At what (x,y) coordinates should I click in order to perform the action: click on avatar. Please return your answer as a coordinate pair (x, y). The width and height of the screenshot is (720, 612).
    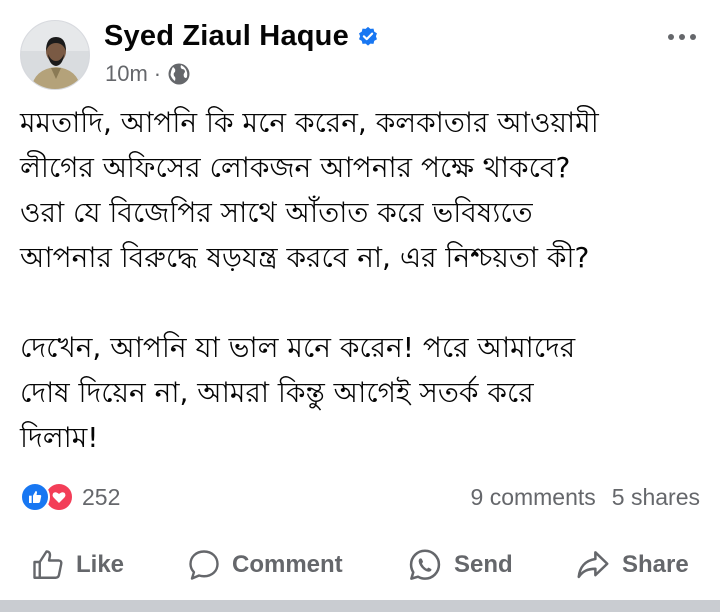
    Looking at the image, I should click on (55, 55).